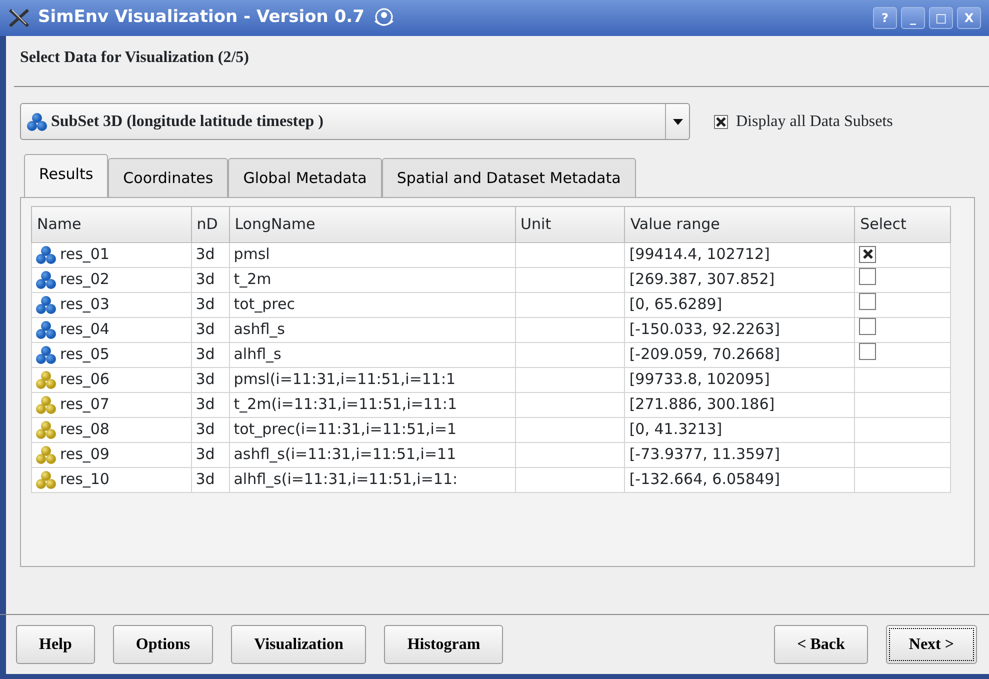  Describe the element at coordinates (85, 255) in the screenshot. I see `table-cell-text: res_01` at that location.